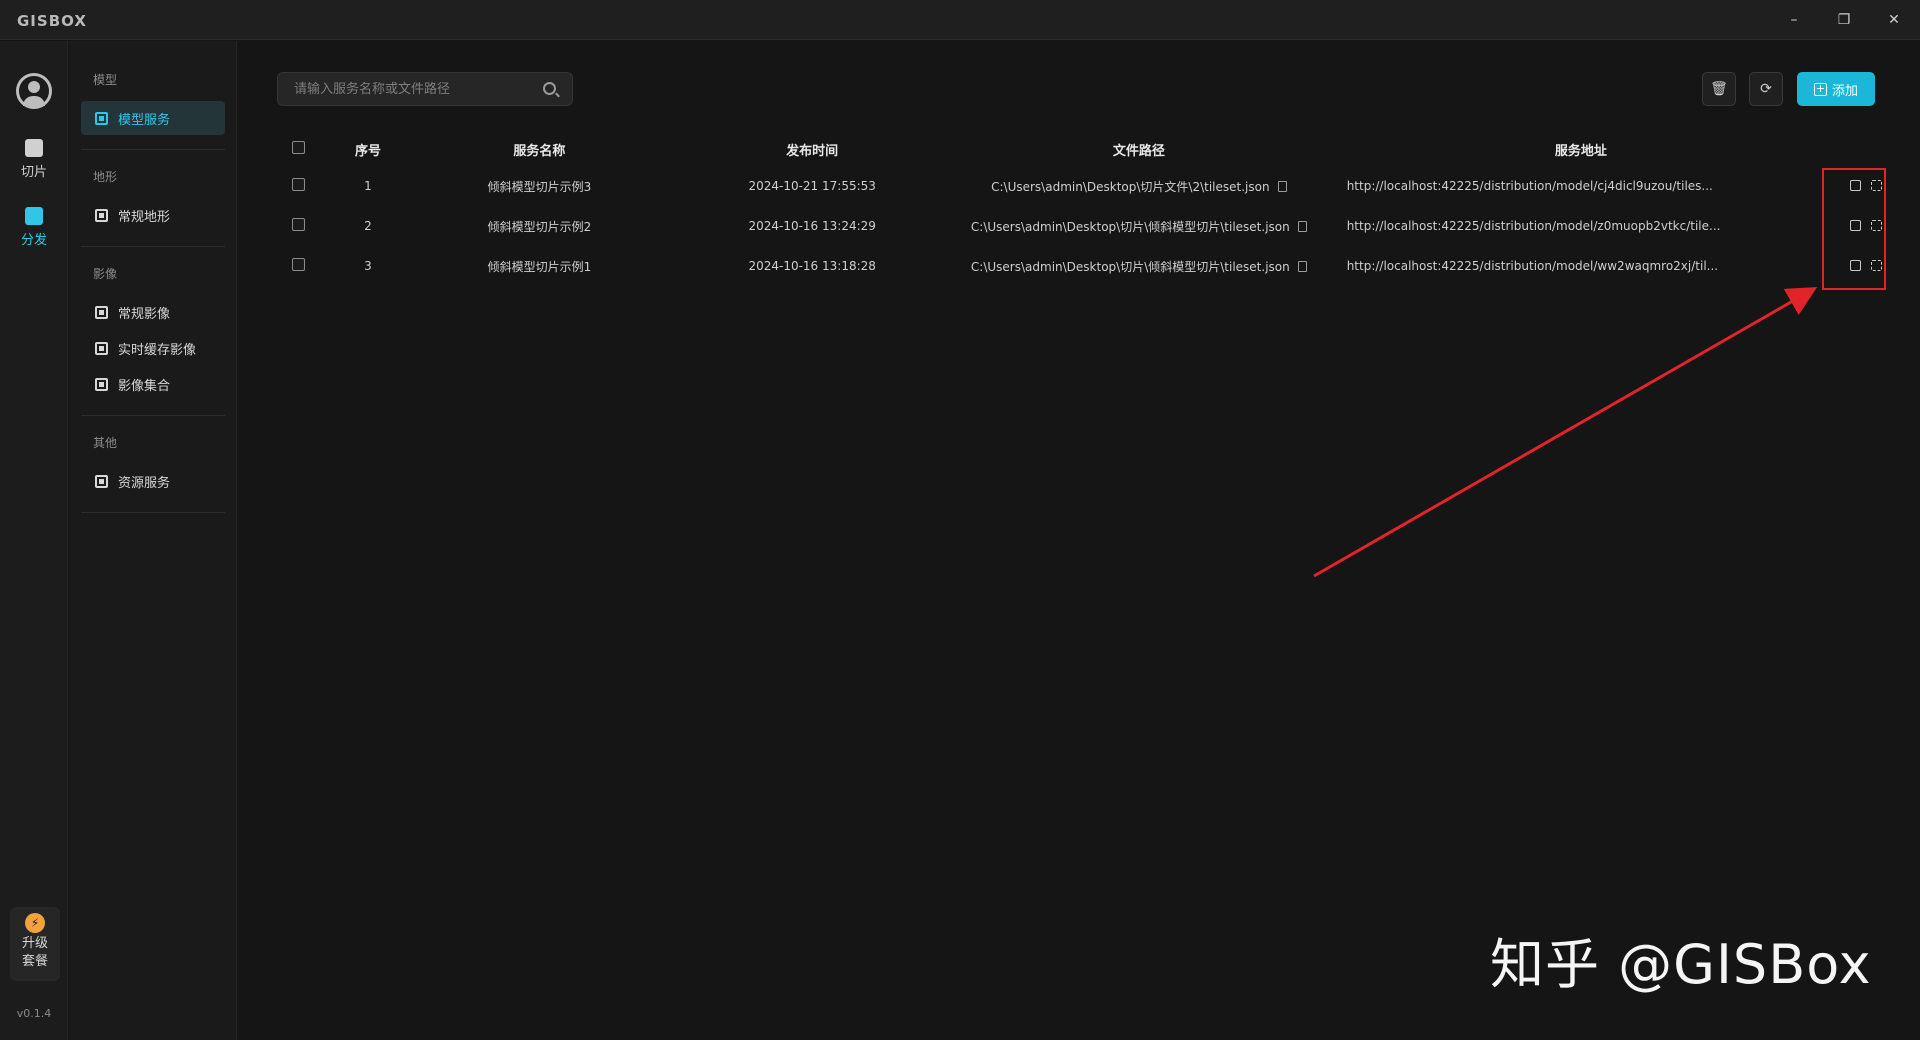 Image resolution: width=1920 pixels, height=1040 pixels. What do you see at coordinates (1681, 964) in the screenshot?
I see `watermark-text: 知乎 @GISBox` at bounding box center [1681, 964].